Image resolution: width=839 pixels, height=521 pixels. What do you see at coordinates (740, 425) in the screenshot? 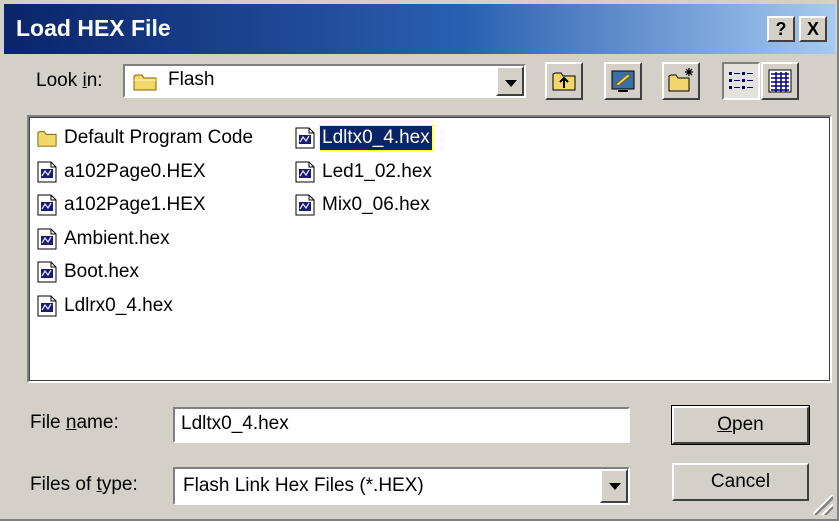
I see `open-button: Open` at bounding box center [740, 425].